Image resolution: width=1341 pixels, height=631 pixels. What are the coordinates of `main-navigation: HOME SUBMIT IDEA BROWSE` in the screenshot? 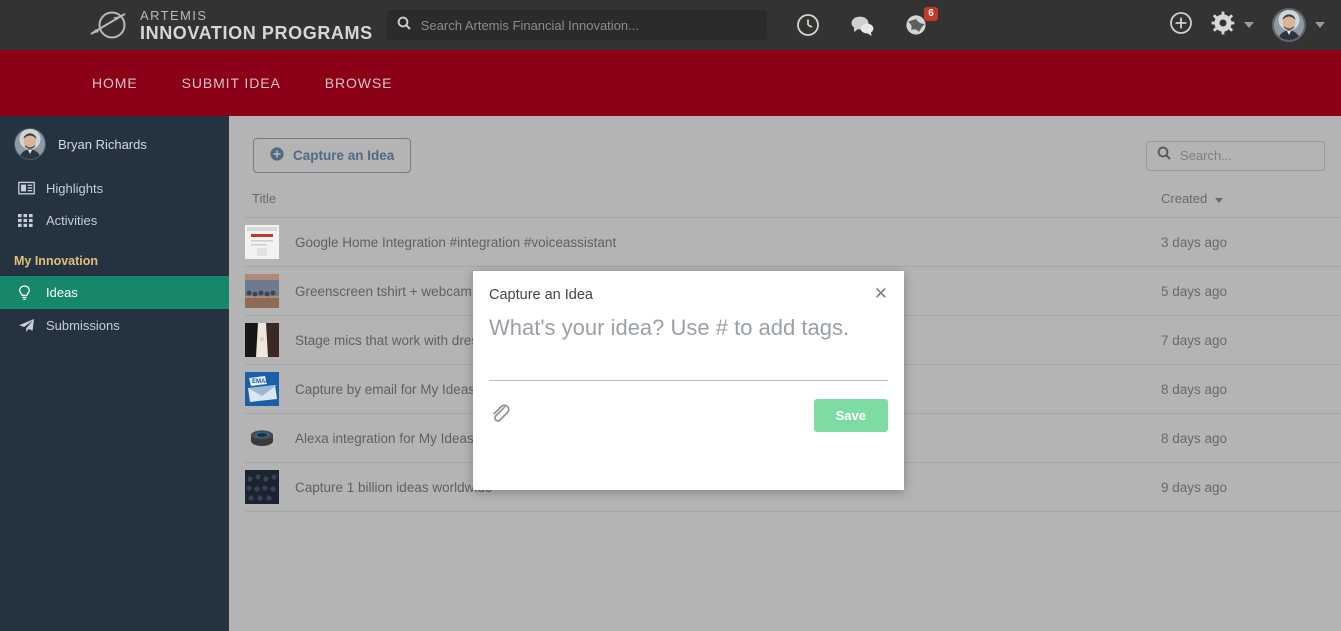 It's located at (670, 83).